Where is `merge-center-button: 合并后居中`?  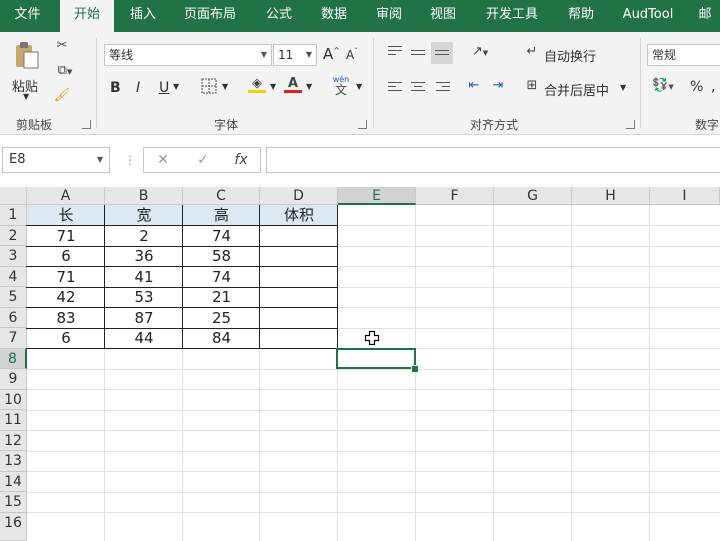 merge-center-button: 合并后居中 is located at coordinates (576, 89).